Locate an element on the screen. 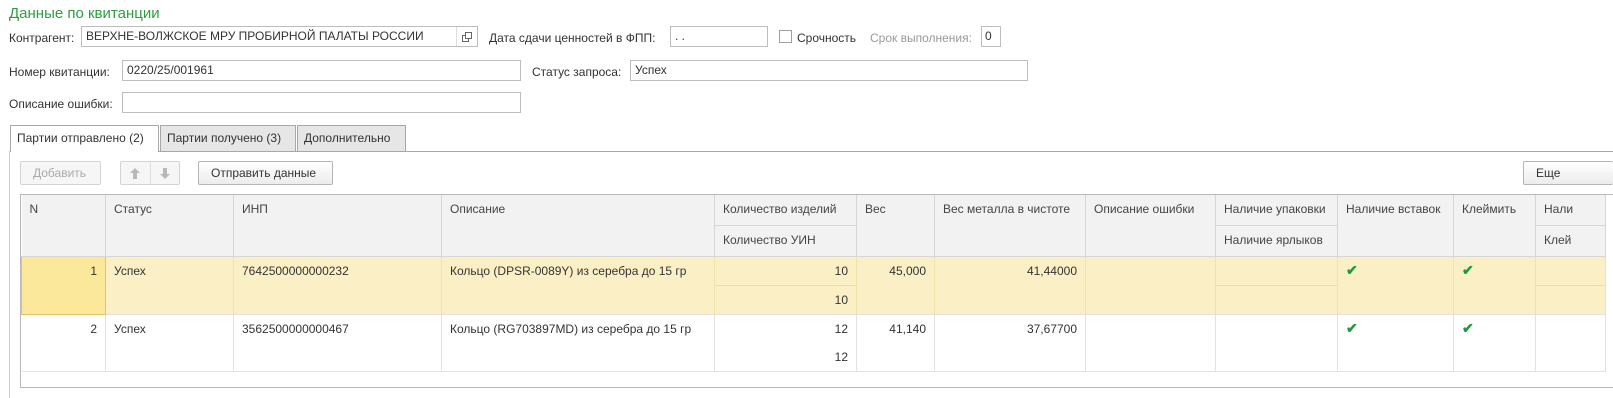  delivery-date-field: . . is located at coordinates (719, 36).